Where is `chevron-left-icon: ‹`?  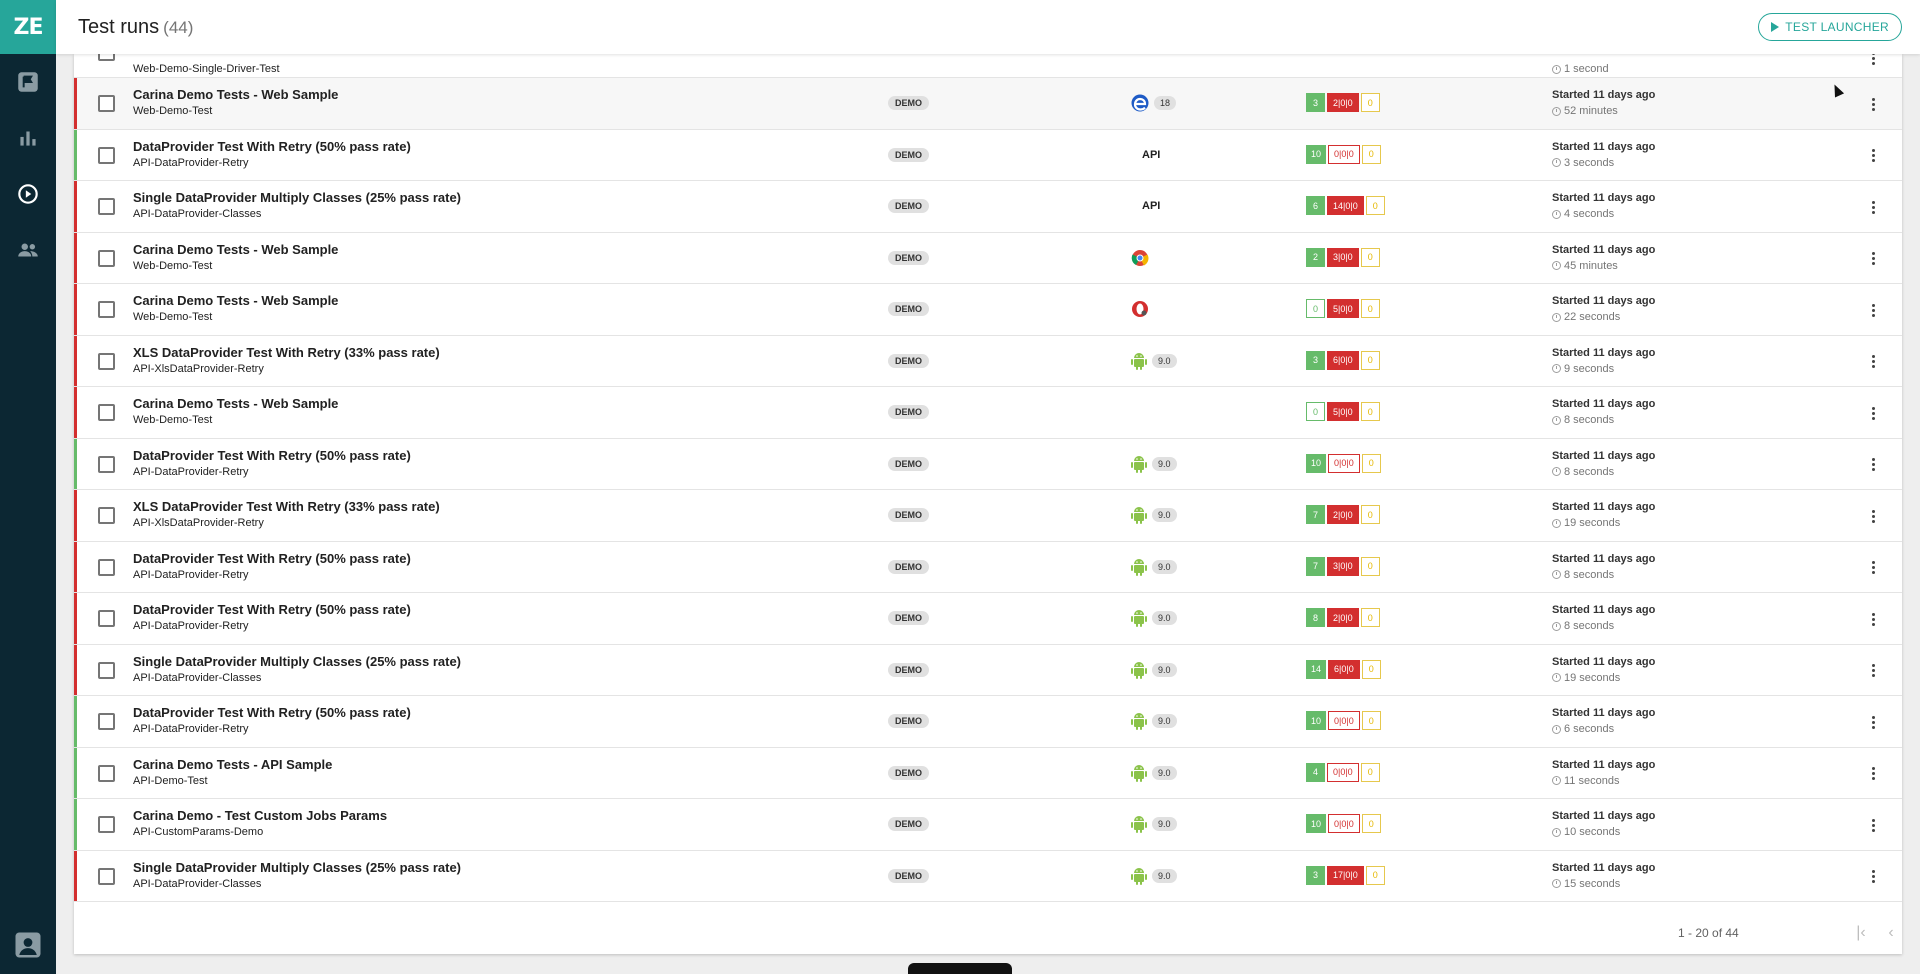
chevron-left-icon: ‹ is located at coordinates (1891, 933).